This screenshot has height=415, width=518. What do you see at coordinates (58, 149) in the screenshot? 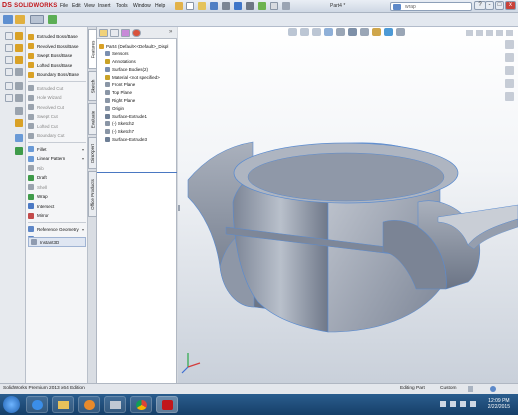
I see `cmd-feature-0: Fillet ▾` at bounding box center [58, 149].